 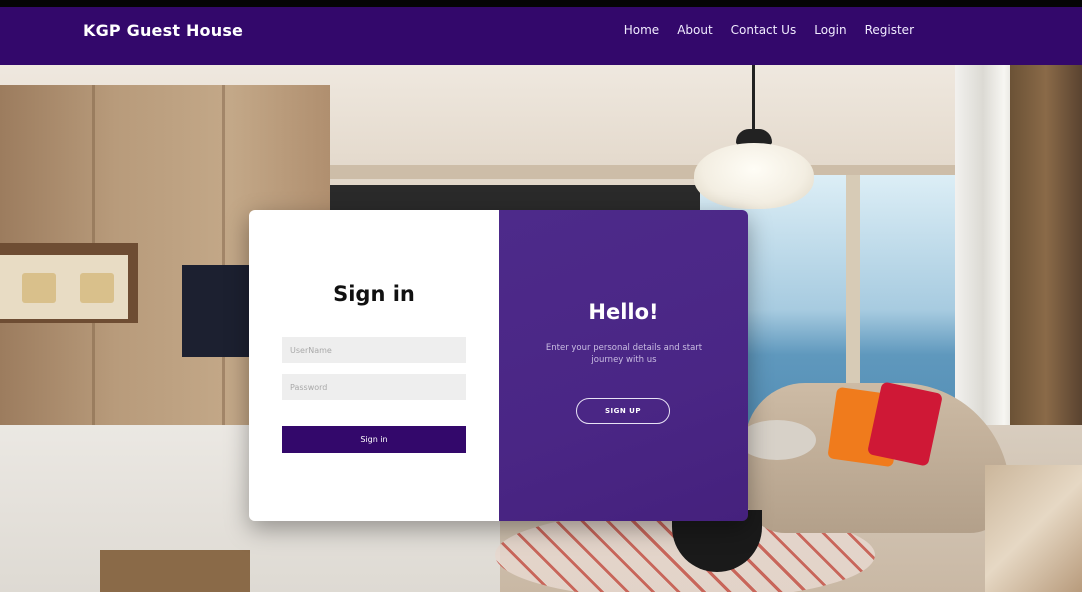 I want to click on nav-link-about: About, so click(x=694, y=30).